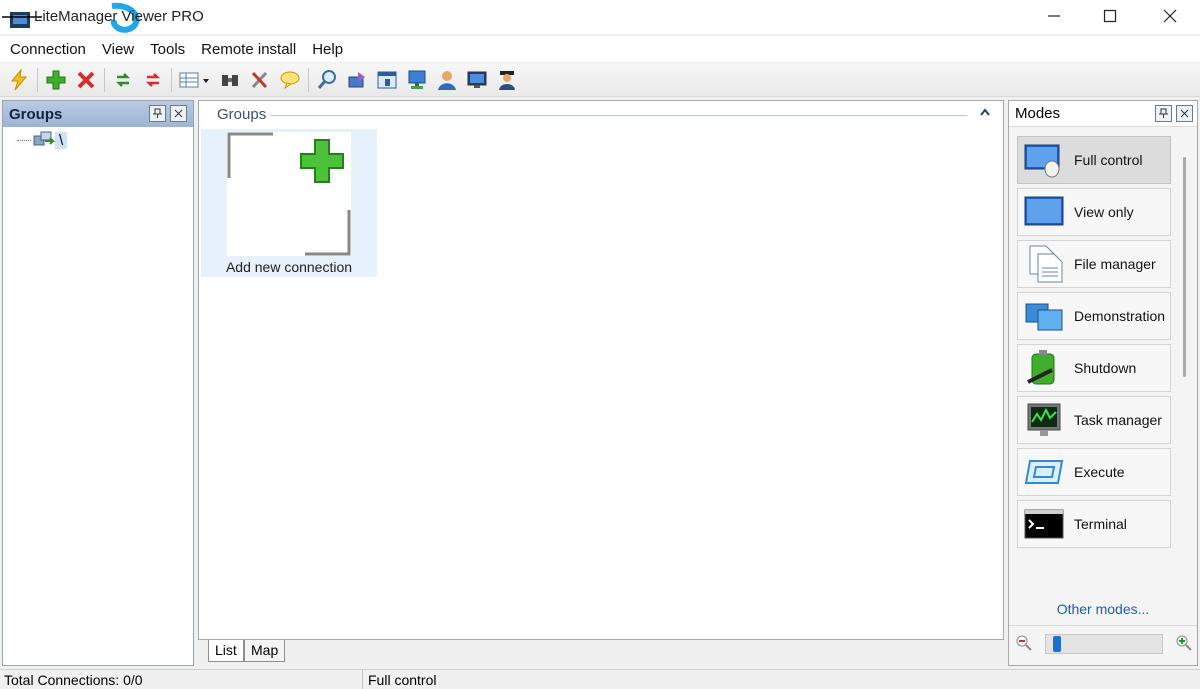 This screenshot has width=1200, height=689. What do you see at coordinates (119, 16) in the screenshot?
I see `window-title: LiteManager Viewer PRO` at bounding box center [119, 16].